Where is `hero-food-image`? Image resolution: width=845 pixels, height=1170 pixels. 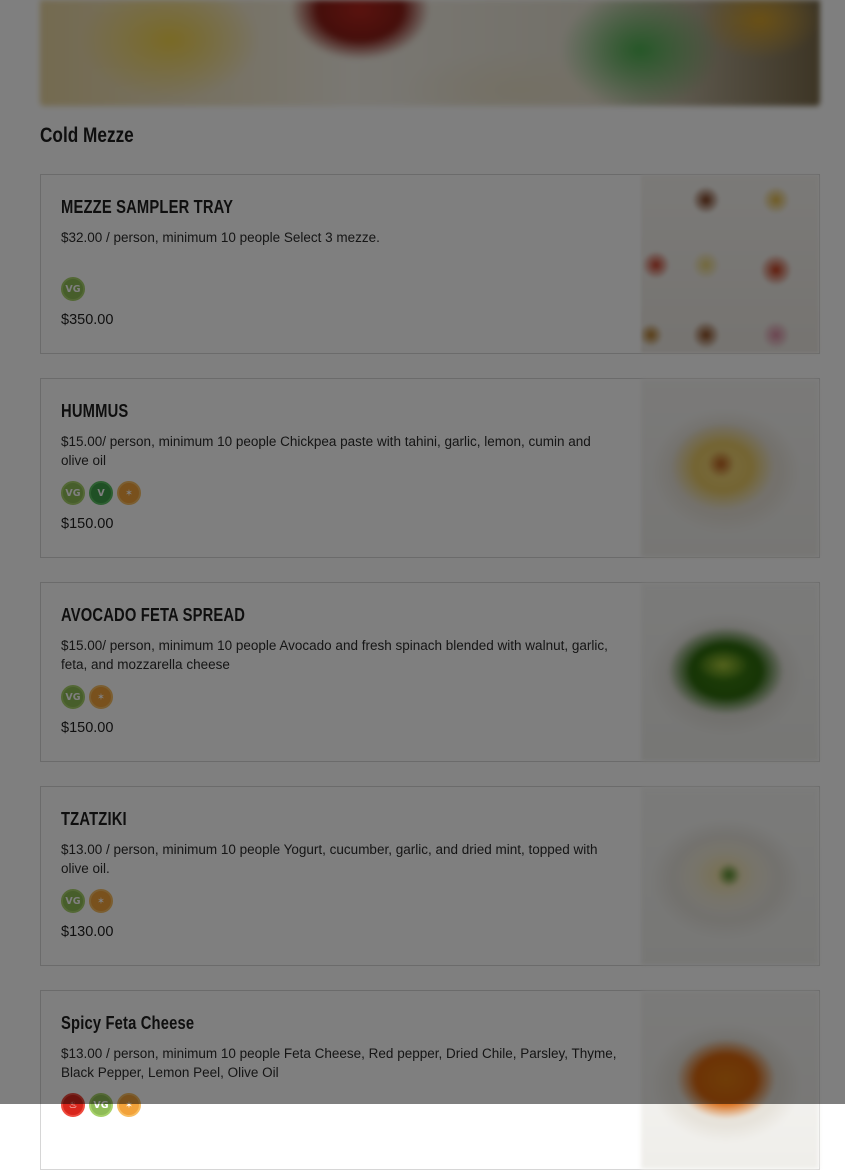
hero-food-image is located at coordinates (430, 53).